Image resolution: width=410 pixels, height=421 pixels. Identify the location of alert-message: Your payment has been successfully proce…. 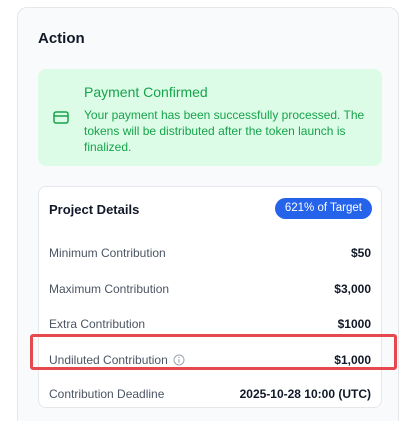
(224, 131).